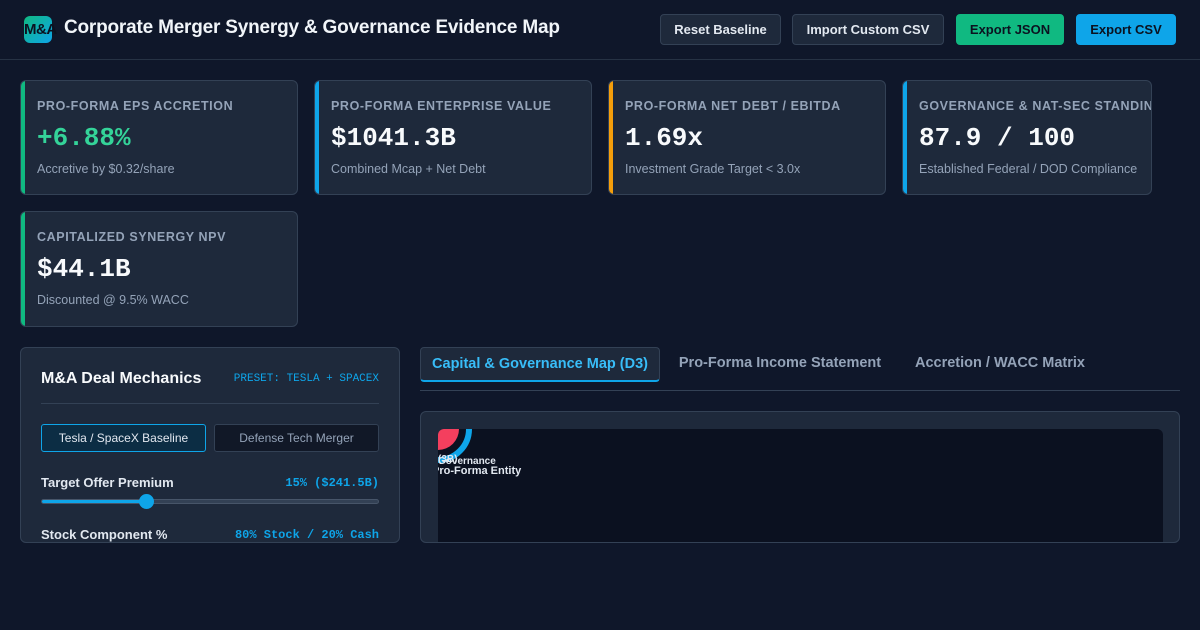 This screenshot has height=630, width=1200. What do you see at coordinates (780, 364) in the screenshot?
I see `tab-income-statement: Pro-Forma Income Statement` at bounding box center [780, 364].